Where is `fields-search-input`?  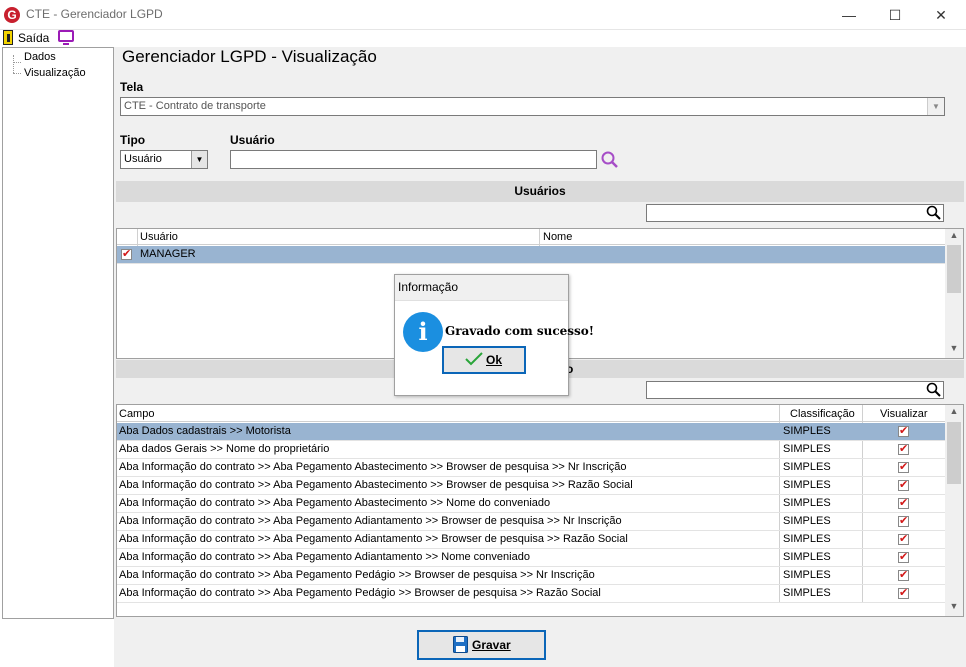 fields-search-input is located at coordinates (795, 390).